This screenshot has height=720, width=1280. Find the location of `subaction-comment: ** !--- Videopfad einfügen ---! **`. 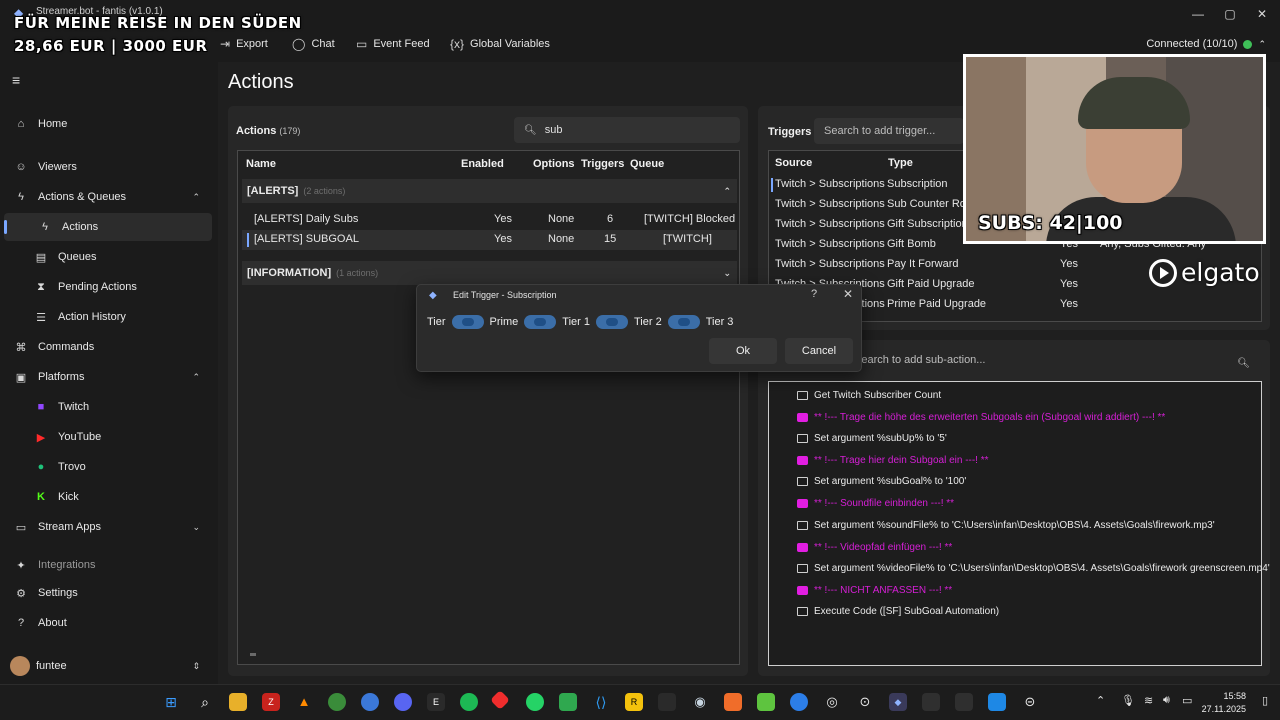

subaction-comment: ** !--- Videopfad einfügen ---! ** is located at coordinates (874, 547).